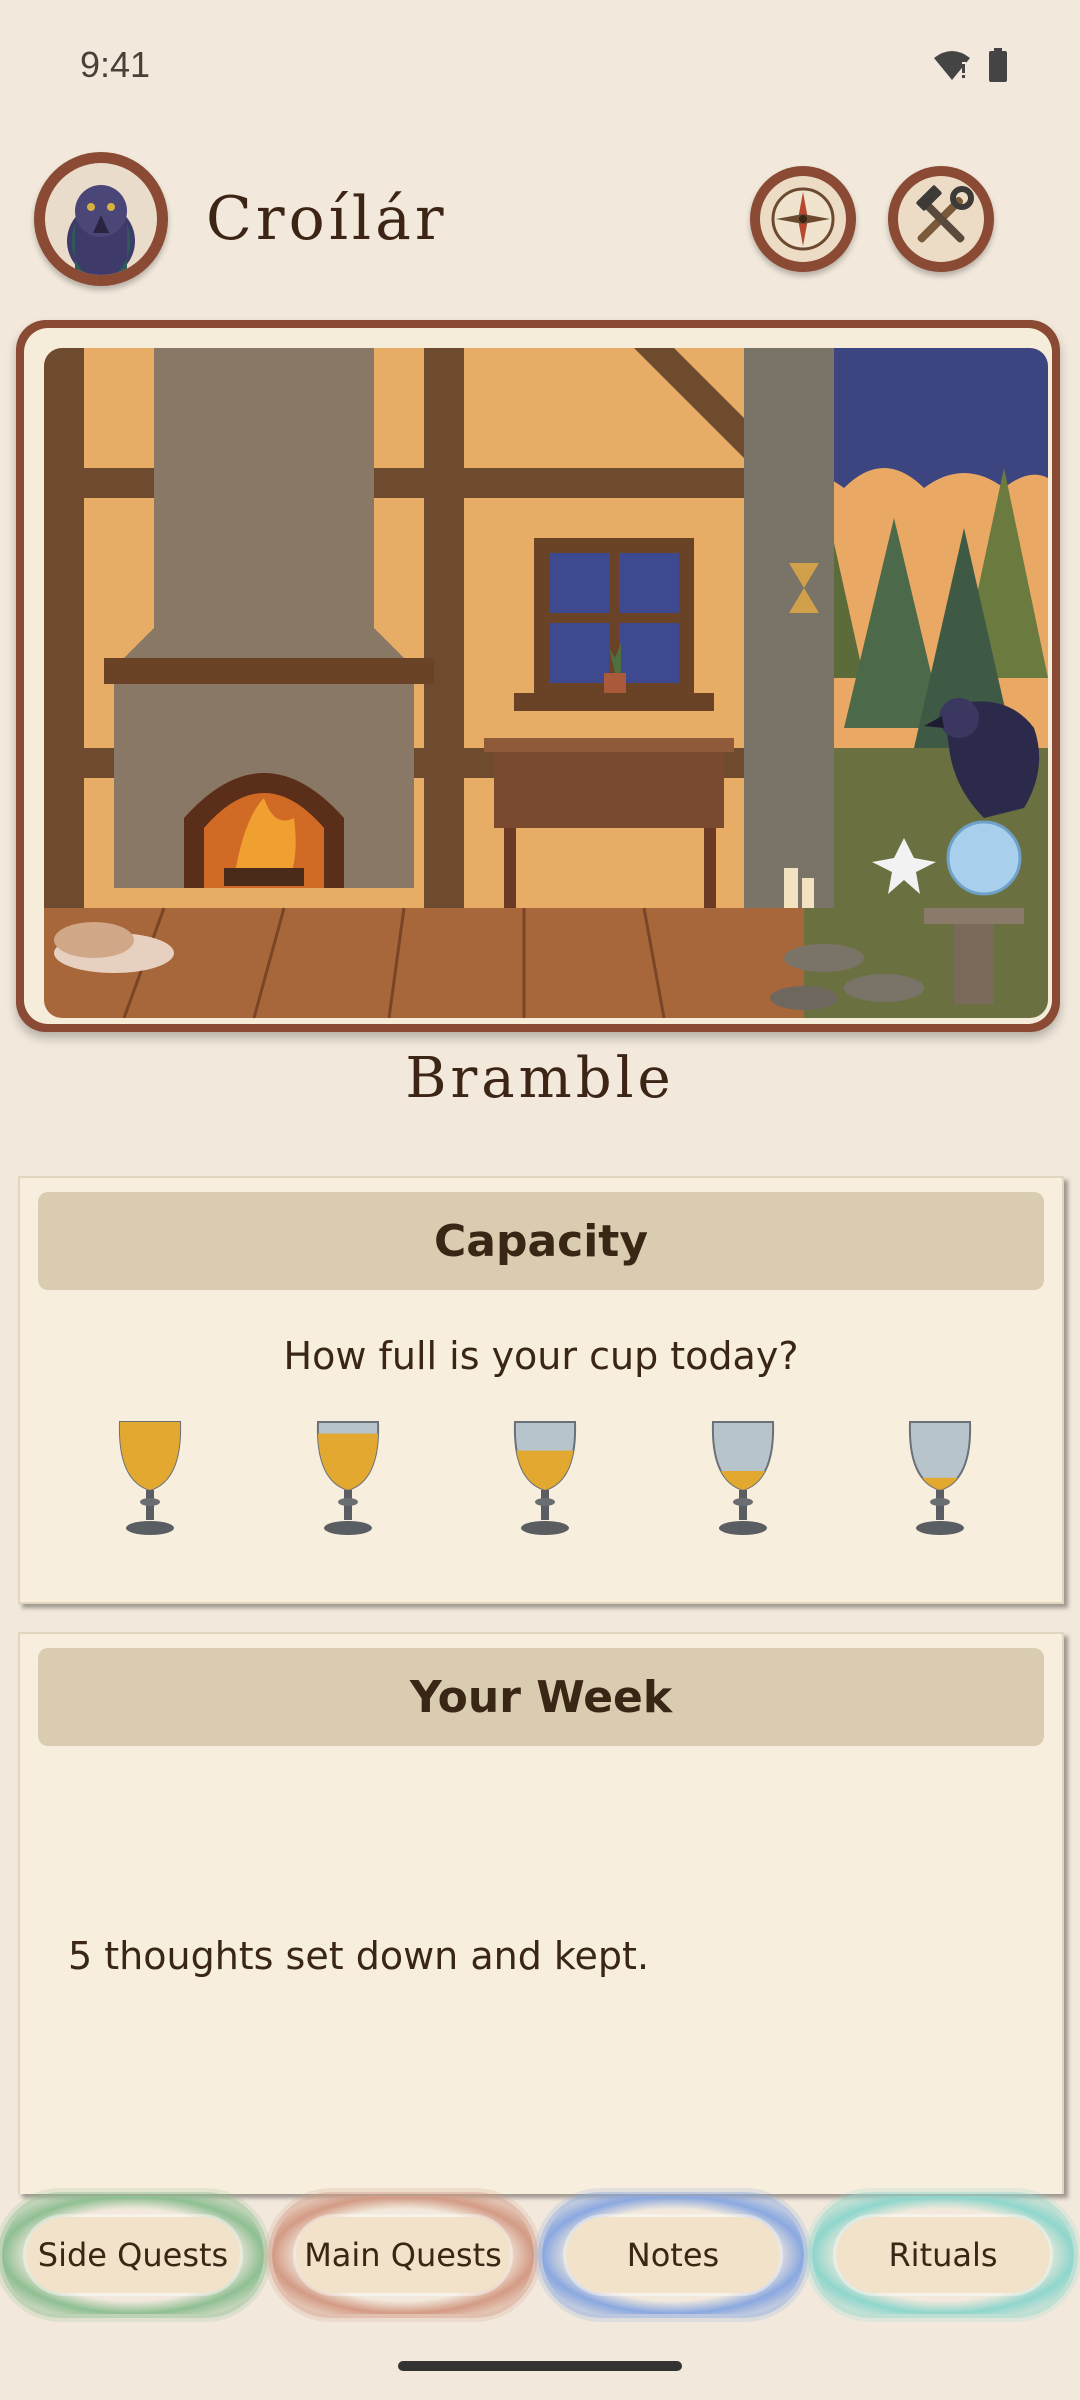  I want to click on week-summary: 5 thoughts set down and kept., so click(359, 1956).